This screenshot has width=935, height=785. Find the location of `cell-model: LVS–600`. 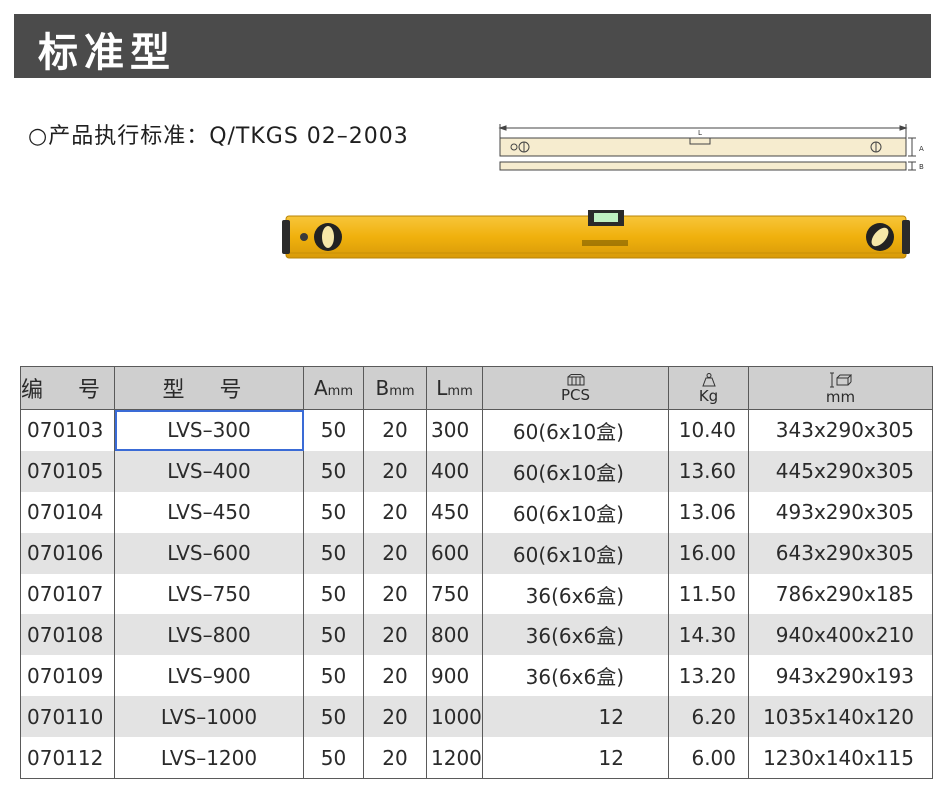

cell-model: LVS–600 is located at coordinates (209, 553).